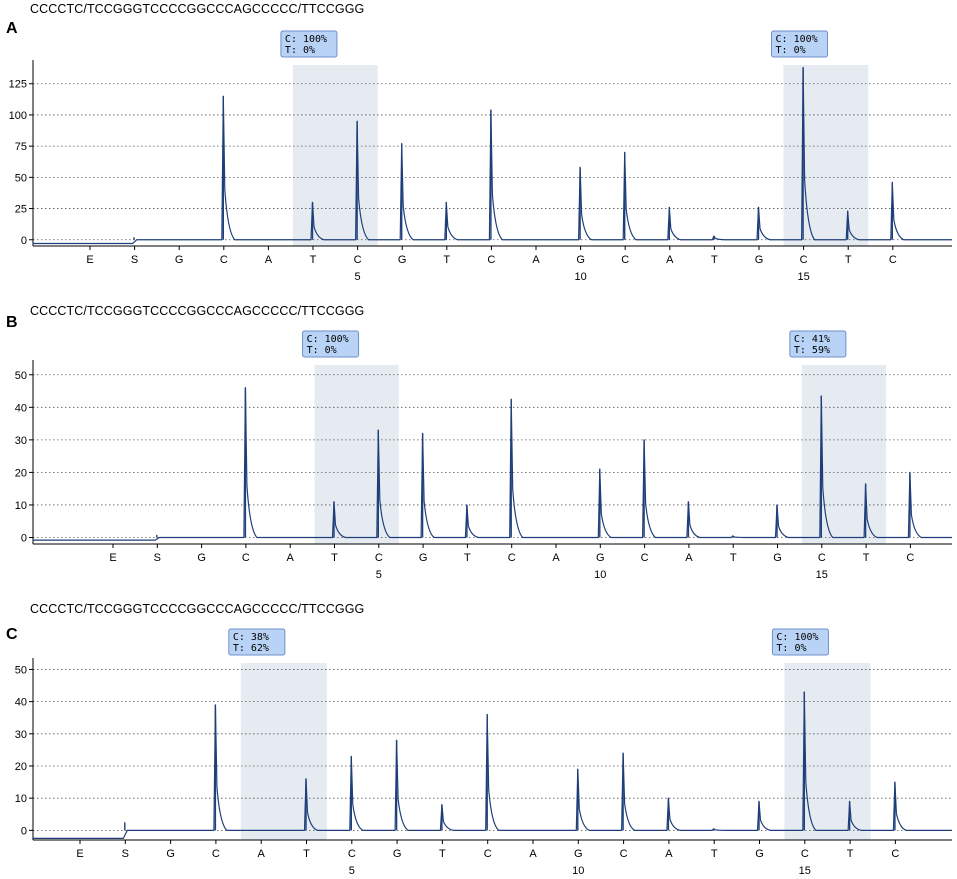  I want to click on badge-line-t: T: 62%, so click(251, 648).